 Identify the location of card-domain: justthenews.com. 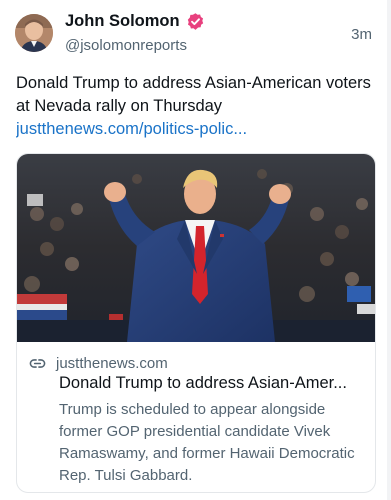
(112, 363).